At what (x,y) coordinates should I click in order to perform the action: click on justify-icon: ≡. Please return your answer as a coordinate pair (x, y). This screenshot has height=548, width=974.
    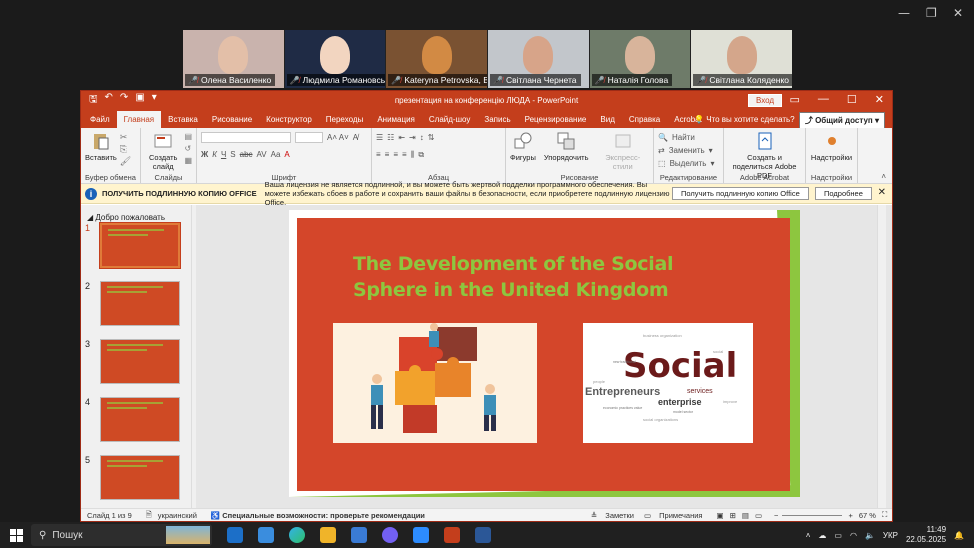
    Looking at the image, I should click on (404, 154).